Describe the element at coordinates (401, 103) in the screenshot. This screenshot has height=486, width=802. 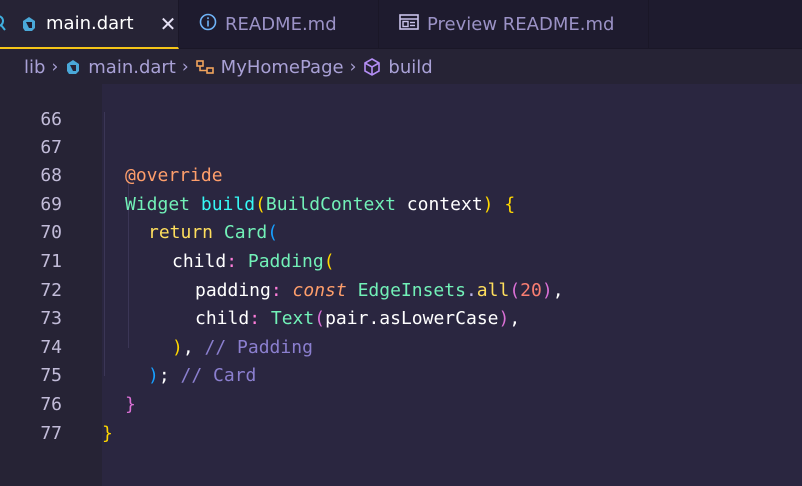
I see `code-line: 66` at that location.